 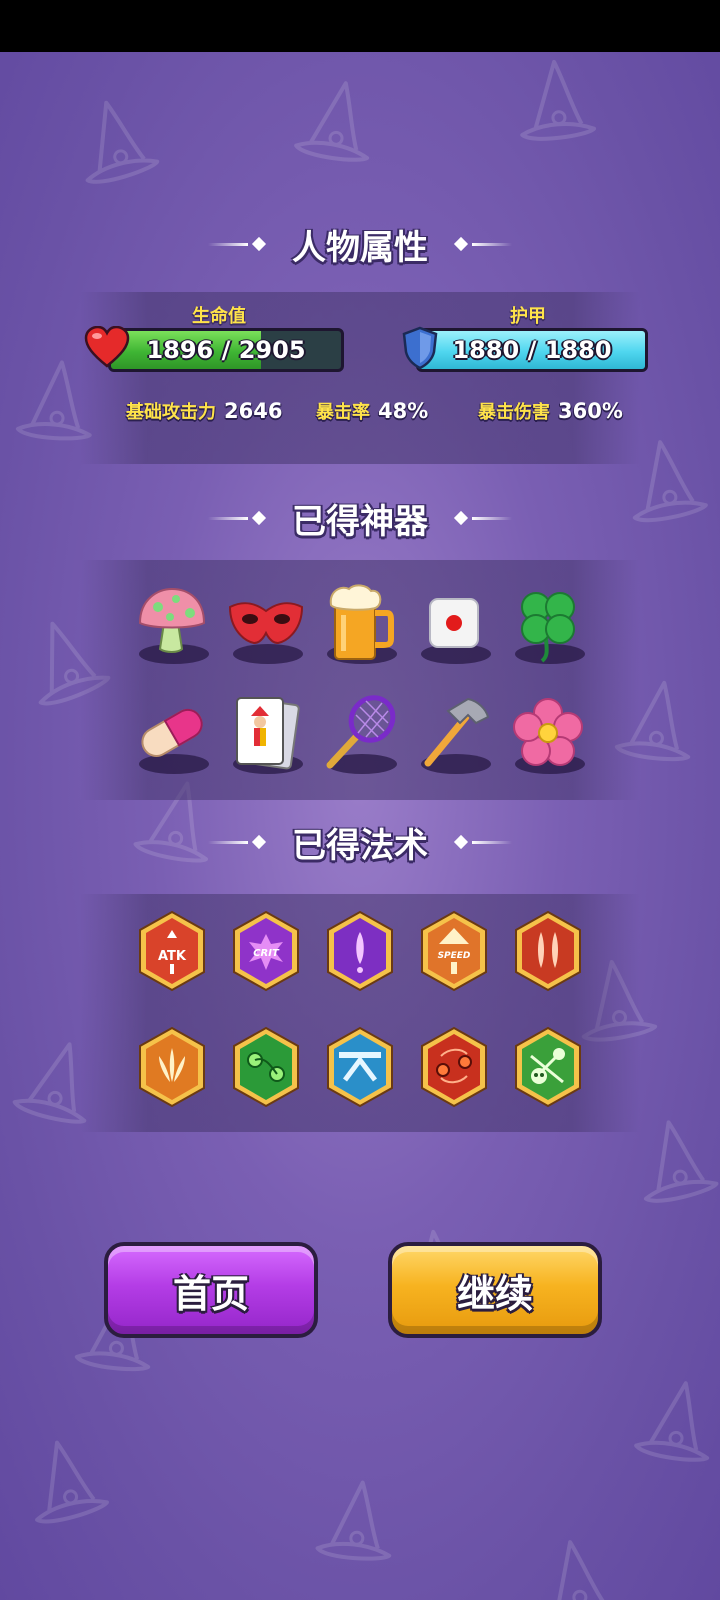 I want to click on hp-value: 1896 / 2905, so click(x=226, y=350).